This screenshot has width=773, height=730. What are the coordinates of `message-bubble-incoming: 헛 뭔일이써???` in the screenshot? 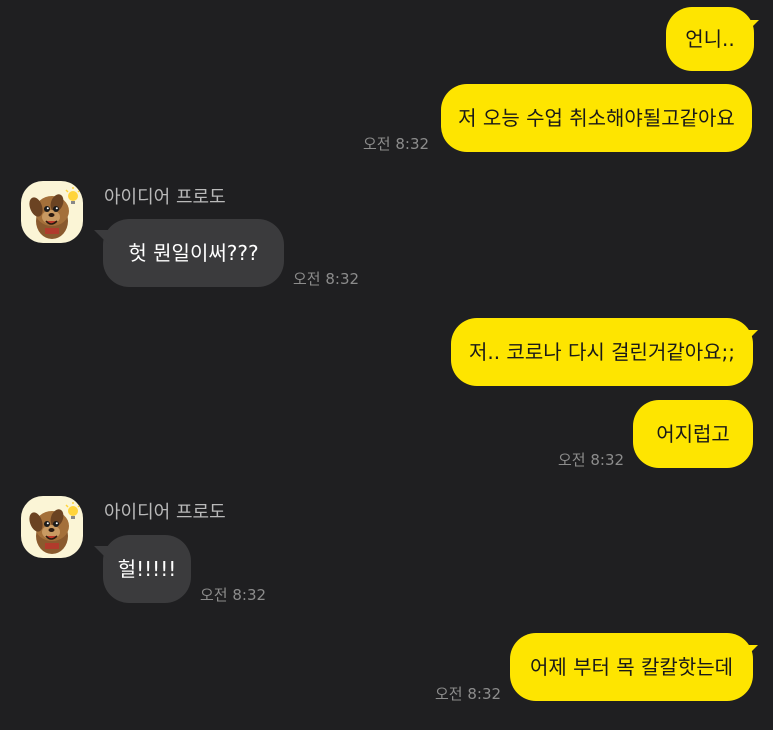 It's located at (193, 253).